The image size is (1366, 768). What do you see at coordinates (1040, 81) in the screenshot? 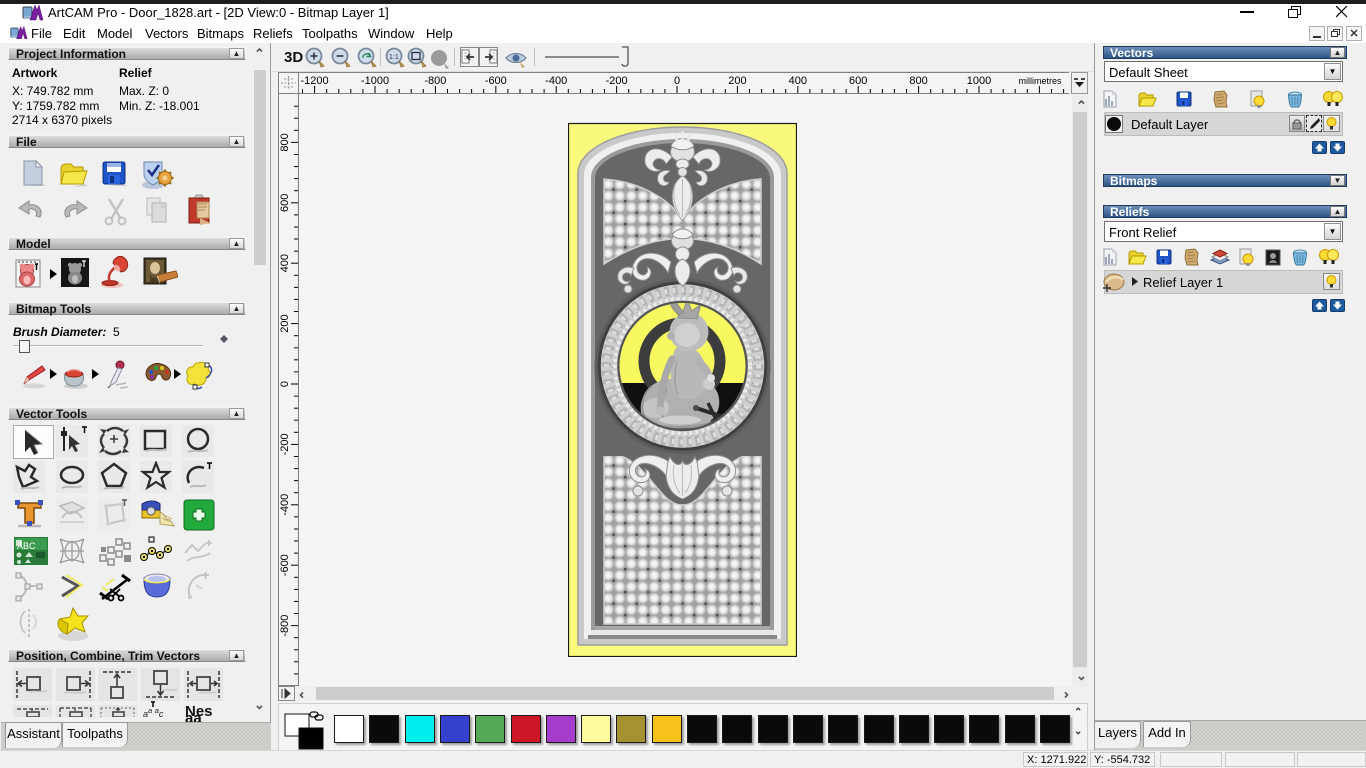
I see `svg-text: millimetres` at bounding box center [1040, 81].